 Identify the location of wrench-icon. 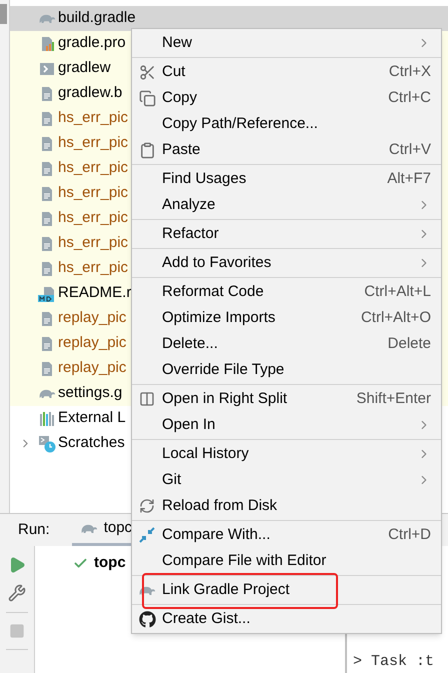
(17, 593).